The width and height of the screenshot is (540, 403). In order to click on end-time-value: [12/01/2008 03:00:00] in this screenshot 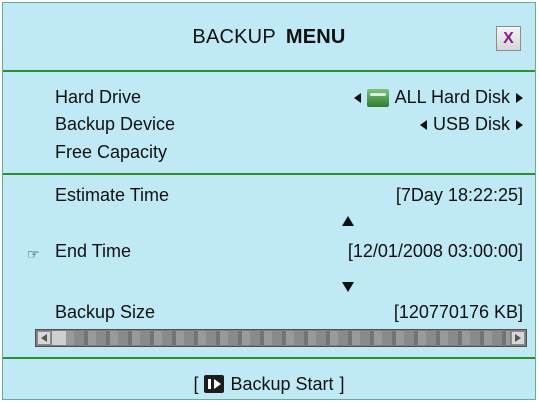, I will do `click(435, 251)`.